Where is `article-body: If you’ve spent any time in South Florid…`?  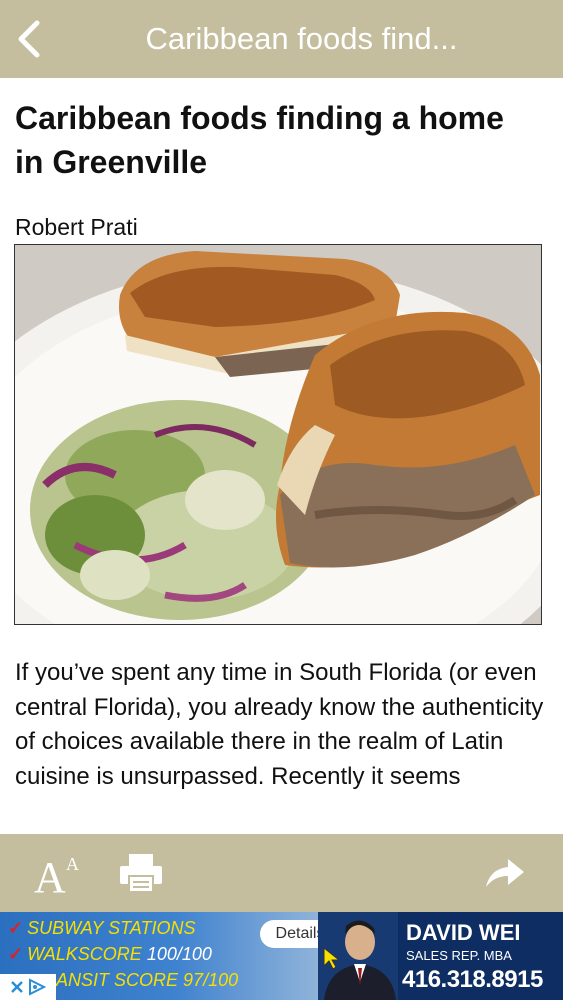 article-body: If you’ve spent any time in South Florid… is located at coordinates (279, 724).